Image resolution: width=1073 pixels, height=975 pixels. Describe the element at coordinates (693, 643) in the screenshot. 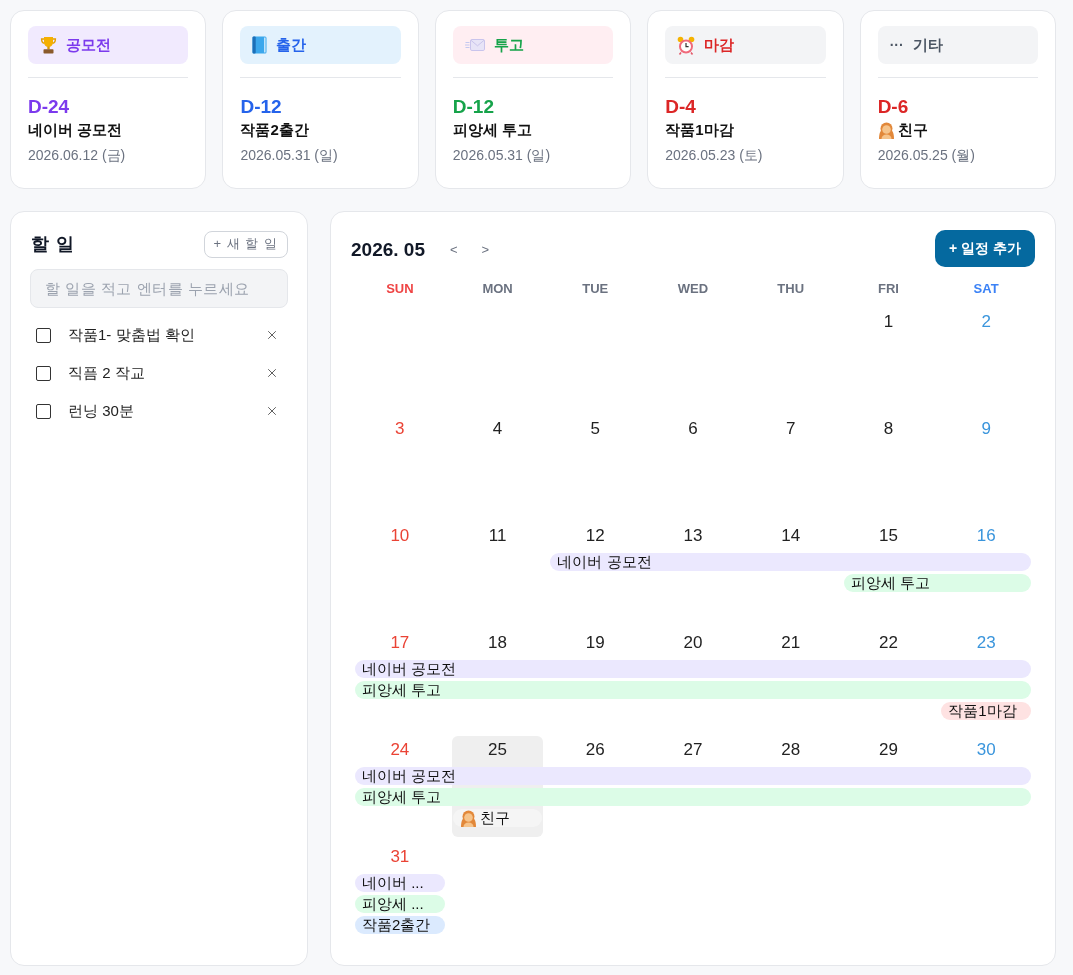

I see `day-number: 20` at that location.